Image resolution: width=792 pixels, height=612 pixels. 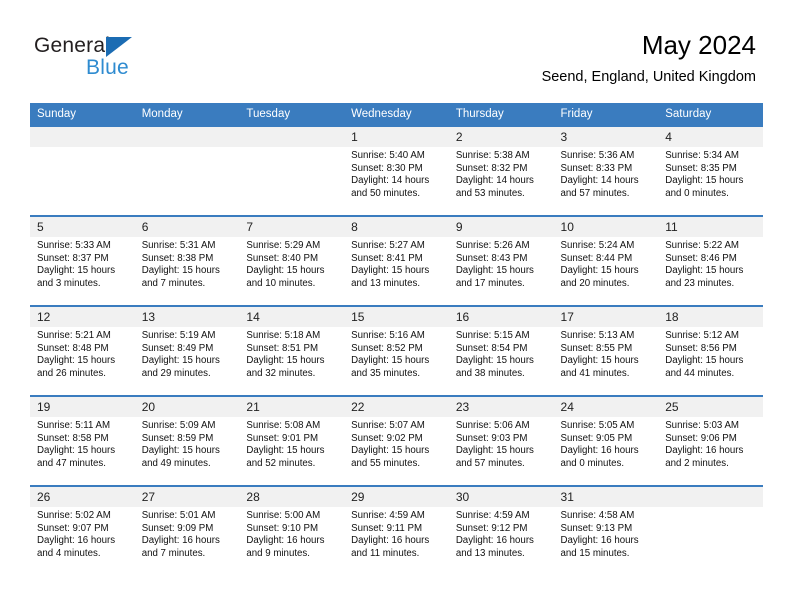 I want to click on general-blue-logo: General Blue, so click(x=124, y=58).